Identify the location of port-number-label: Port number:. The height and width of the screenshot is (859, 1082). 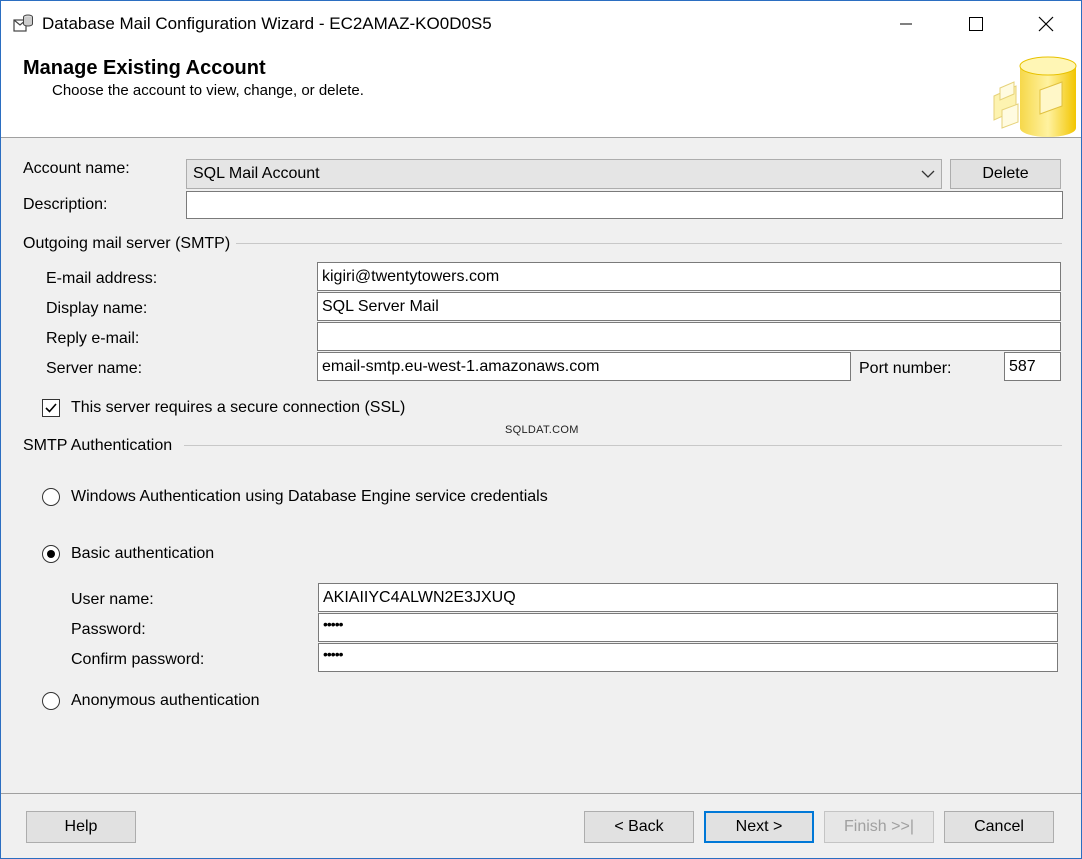
(905, 368).